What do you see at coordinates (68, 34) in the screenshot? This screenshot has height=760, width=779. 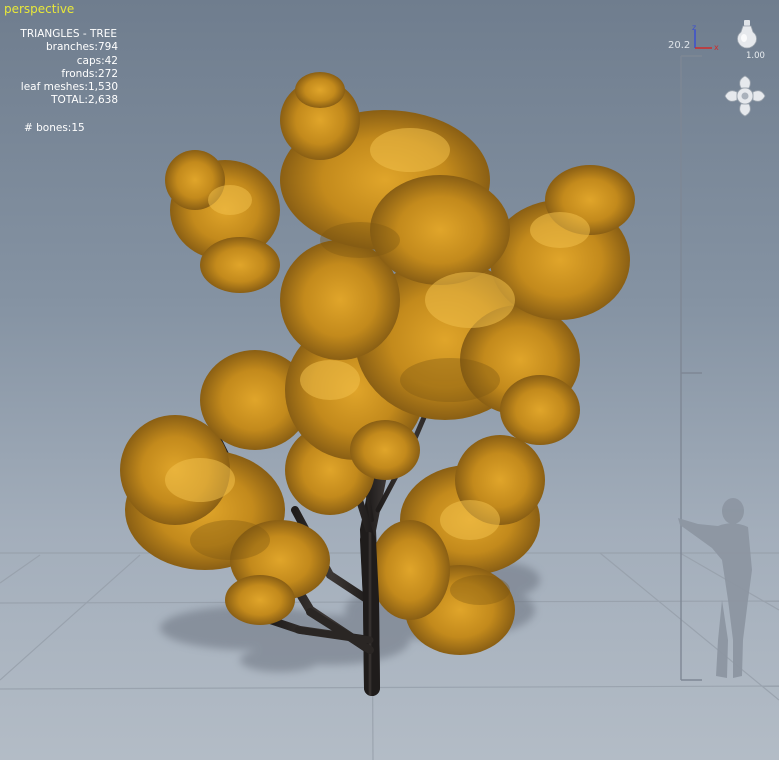 I see `stats-title: TRIANGLES - TREE` at bounding box center [68, 34].